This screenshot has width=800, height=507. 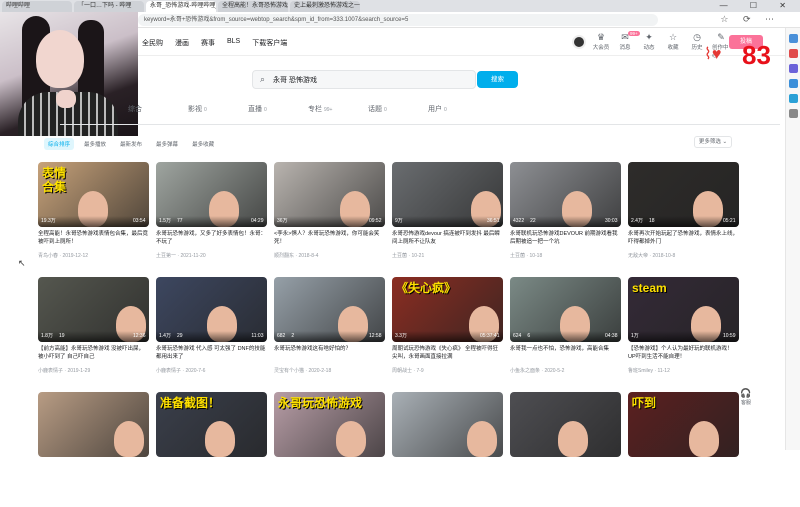 I want to click on nav-item: 赛事, so click(x=208, y=43).